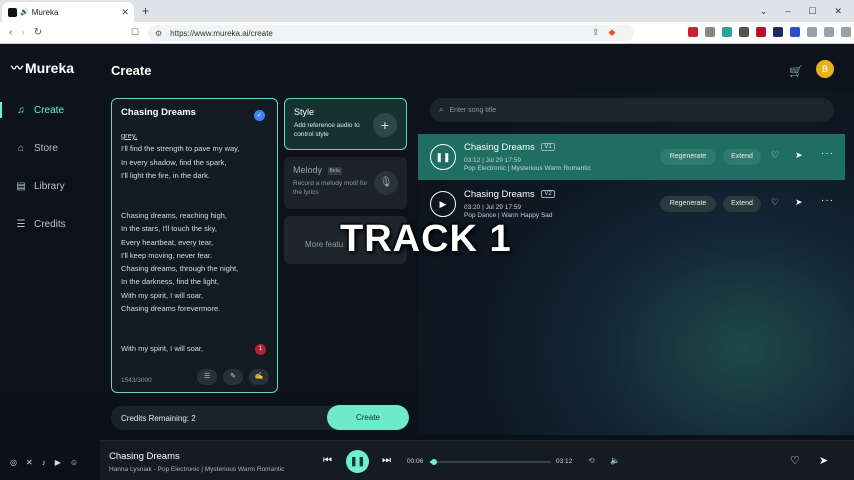 Image resolution: width=854 pixels, height=480 pixels. Describe the element at coordinates (391, 33) in the screenshot. I see `url-field: ⚙ https://www.mureka.ai/create` at that location.